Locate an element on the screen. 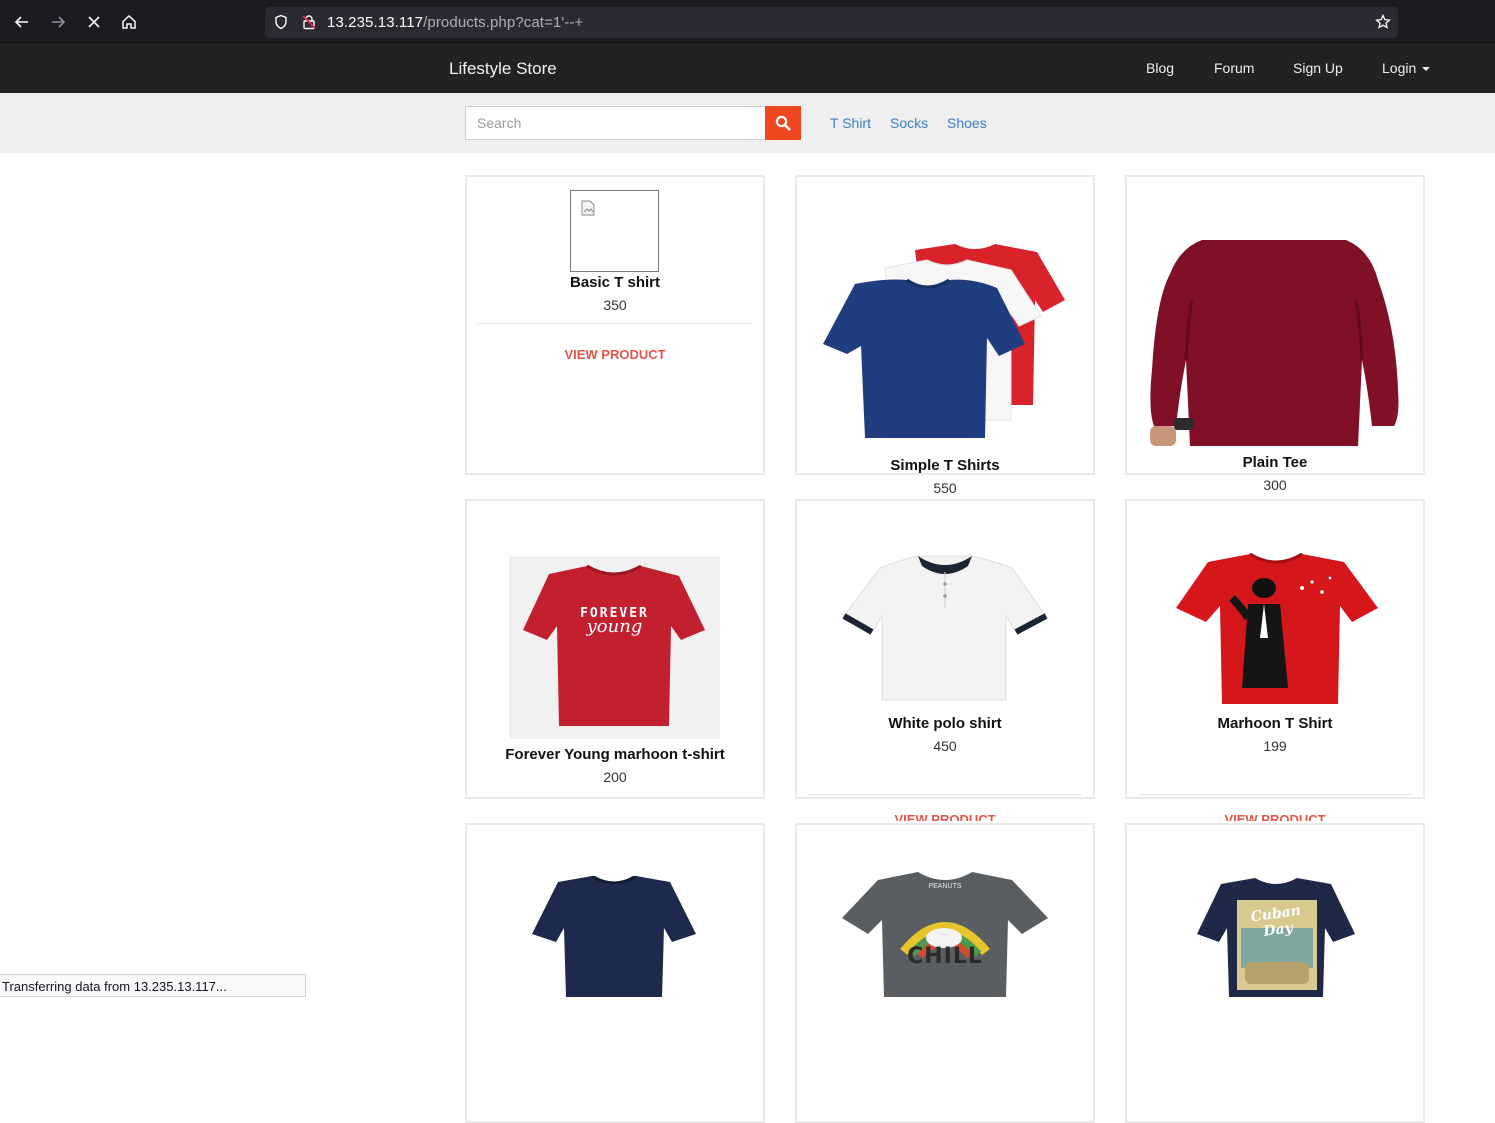 This screenshot has width=1495, height=1123. nav-blog: Blog is located at coordinates (1160, 68).